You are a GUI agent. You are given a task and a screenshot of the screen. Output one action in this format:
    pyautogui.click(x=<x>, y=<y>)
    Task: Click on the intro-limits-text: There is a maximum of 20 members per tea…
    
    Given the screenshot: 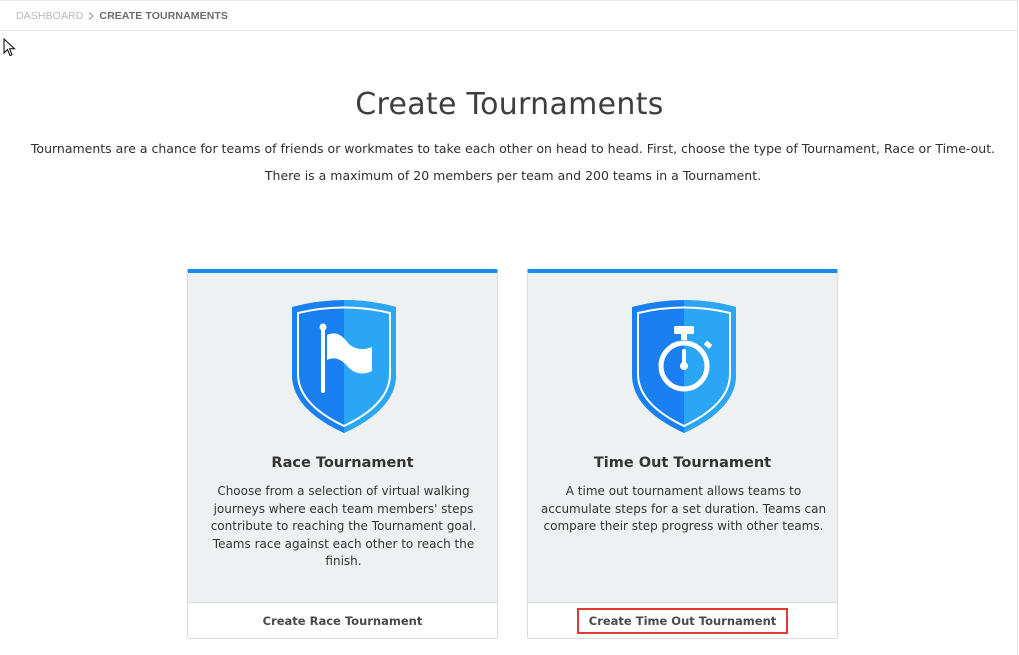 What is the action you would take?
    pyautogui.click(x=513, y=175)
    